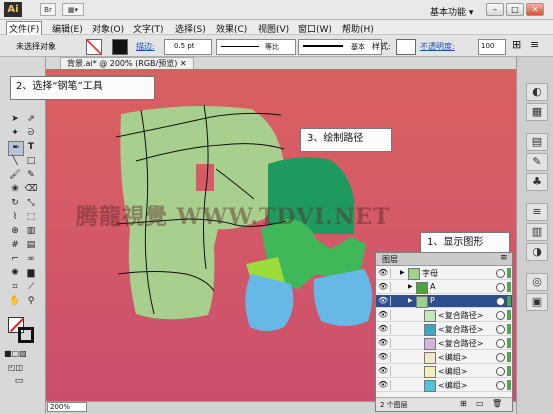 The image size is (553, 414). Describe the element at coordinates (24, 28) in the screenshot. I see `menu-file: 文件(F)` at that location.